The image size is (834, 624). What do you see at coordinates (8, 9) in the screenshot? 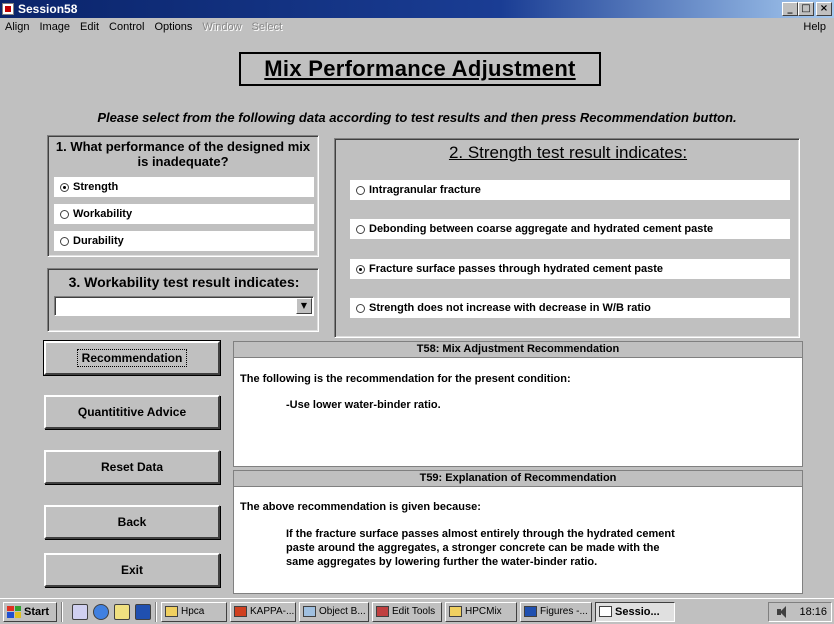
I see `app-icon` at bounding box center [8, 9].